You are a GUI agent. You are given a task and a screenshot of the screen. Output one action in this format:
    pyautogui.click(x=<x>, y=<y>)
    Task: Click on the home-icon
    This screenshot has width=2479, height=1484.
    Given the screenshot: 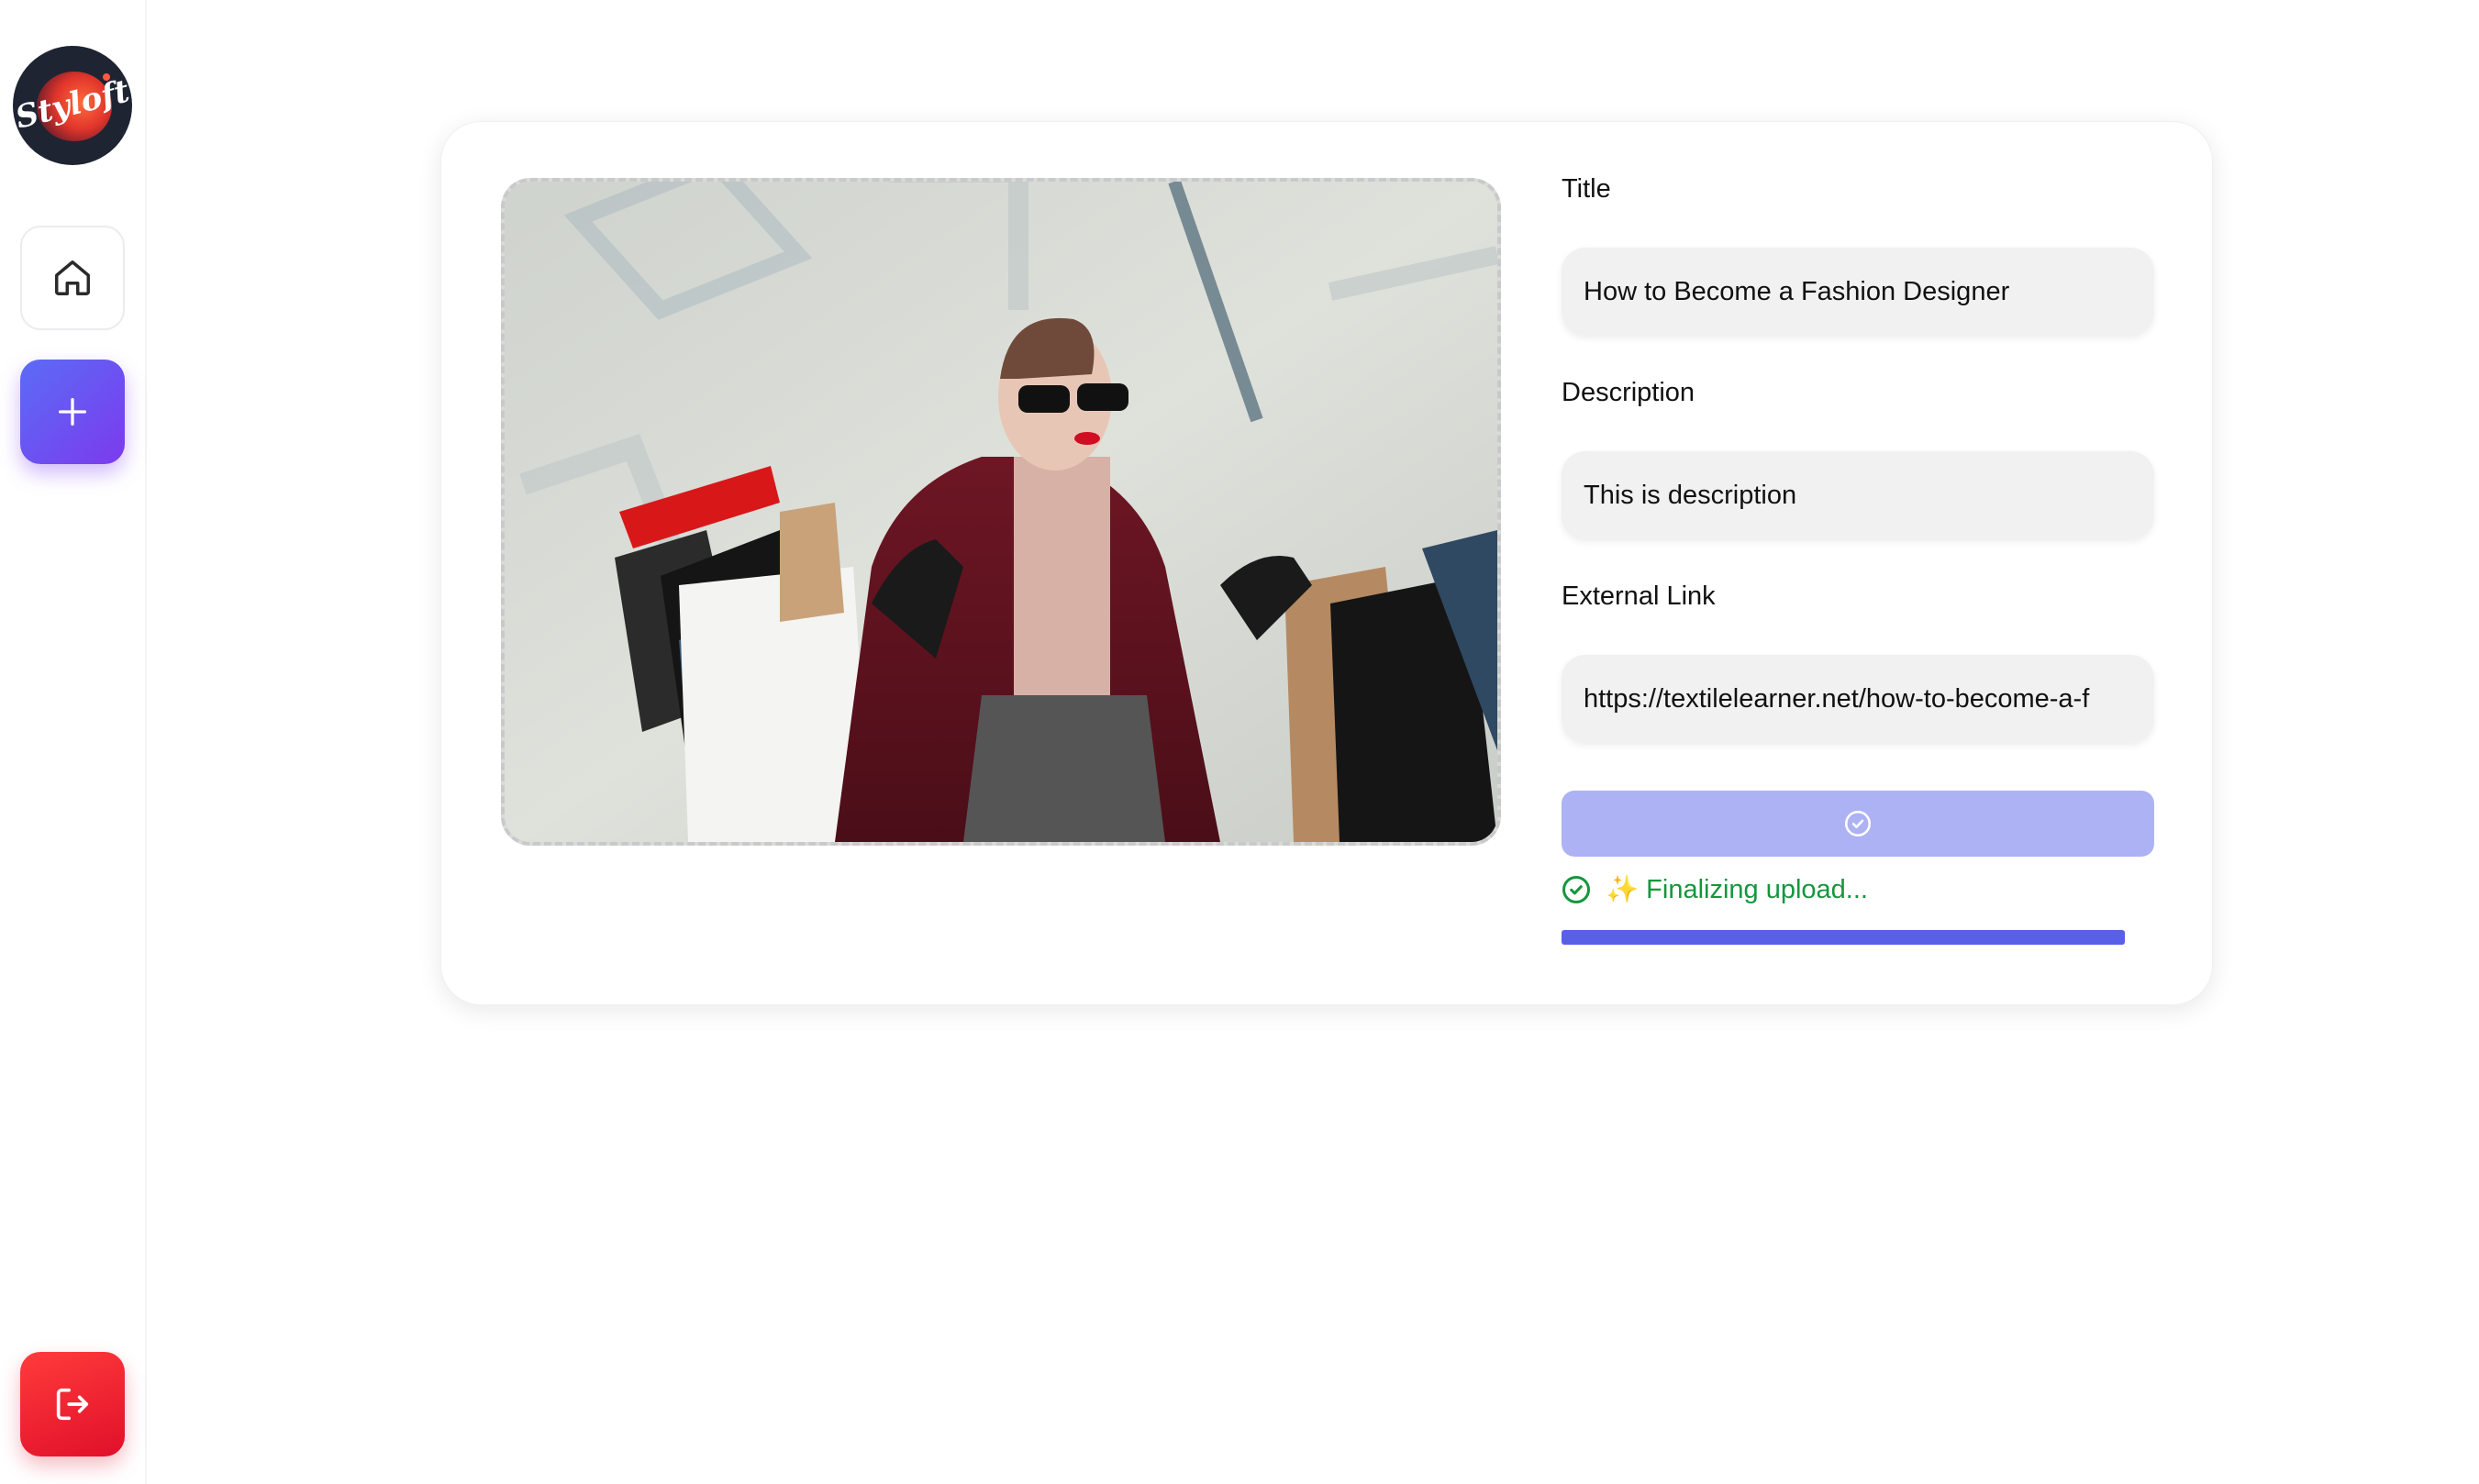 What is the action you would take?
    pyautogui.click(x=72, y=277)
    